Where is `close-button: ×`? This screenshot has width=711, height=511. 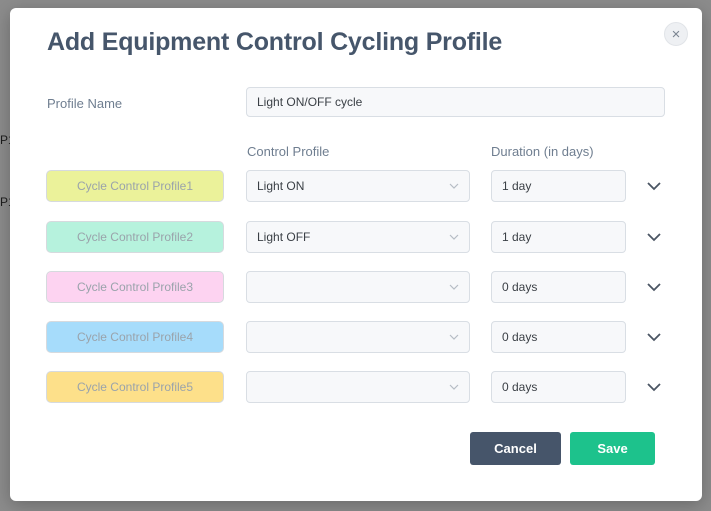
close-button: × is located at coordinates (676, 34).